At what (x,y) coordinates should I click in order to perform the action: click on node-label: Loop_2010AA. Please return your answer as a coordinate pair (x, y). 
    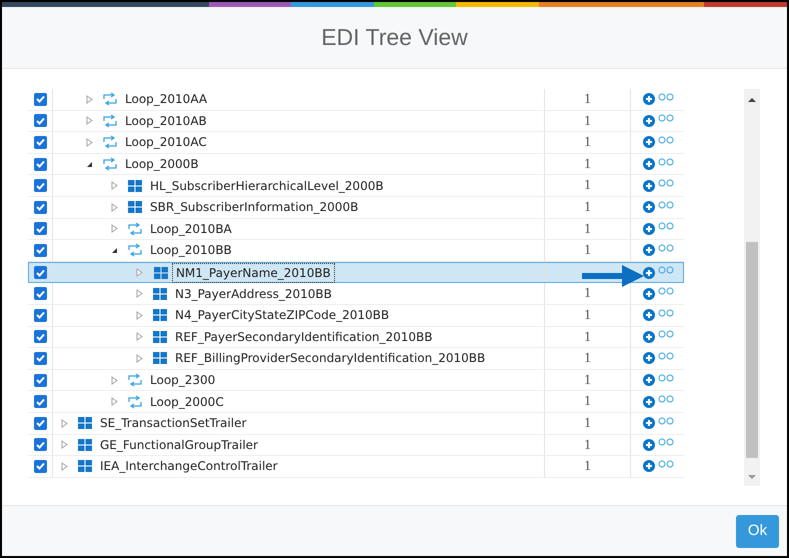
    Looking at the image, I should click on (166, 99).